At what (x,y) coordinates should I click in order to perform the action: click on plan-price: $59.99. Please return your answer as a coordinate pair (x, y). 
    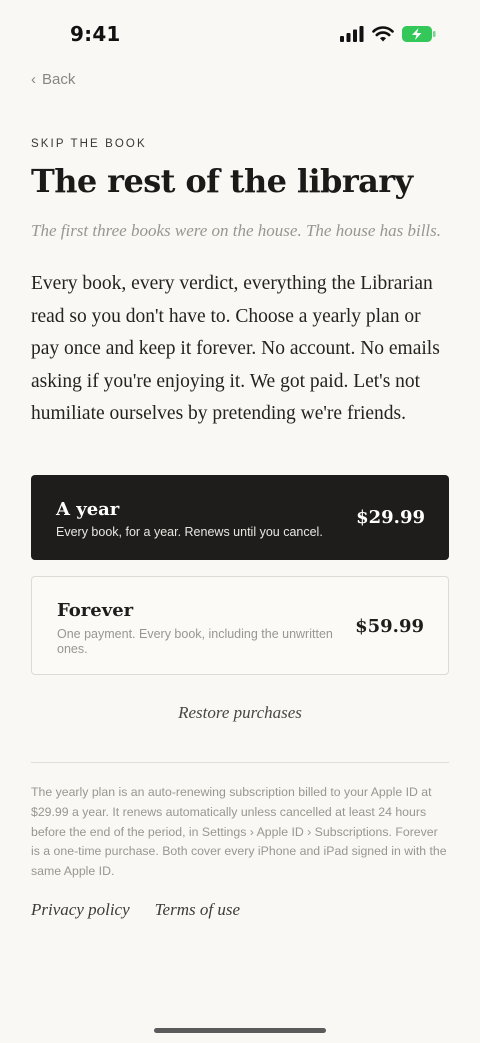
    Looking at the image, I should click on (389, 626).